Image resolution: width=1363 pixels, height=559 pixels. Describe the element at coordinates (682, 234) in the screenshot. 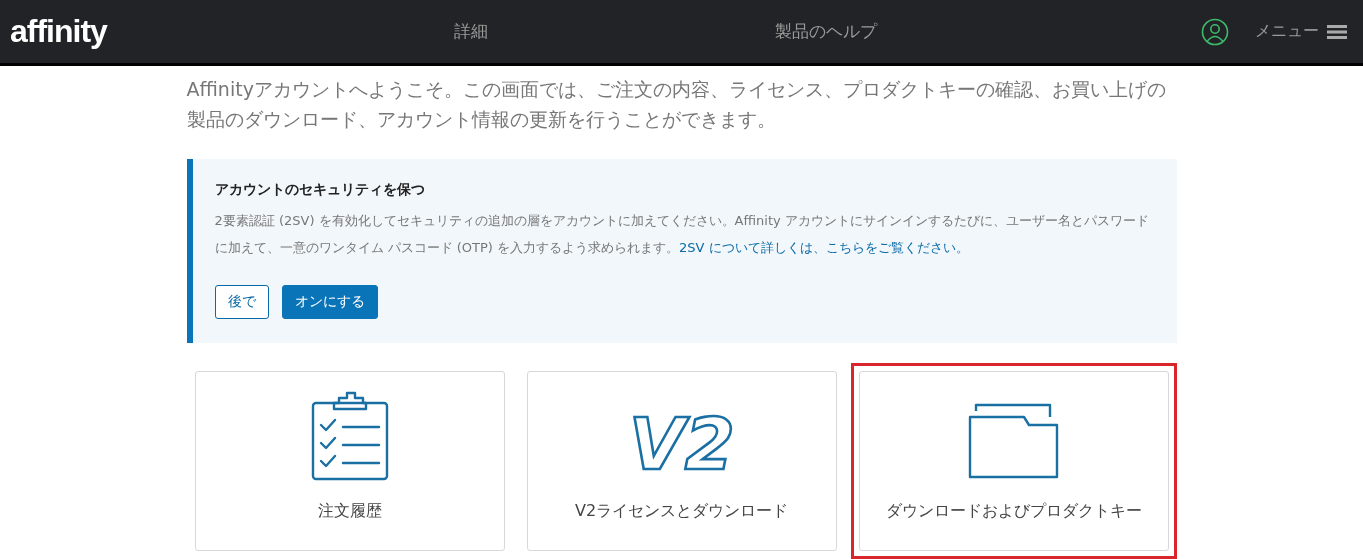

I see `notice-text: 2要素認証 (2SV) を有効化してセキュリティの追加の層をアカウントに加えてください。Affinity アカウントにサインインするたびに、ユーザー名とパスワードに加えて、一意のワンタイム パスコード (OTP) を入力するよう求められます。2SV について詳しくは、こちらをご覧ください。` at that location.